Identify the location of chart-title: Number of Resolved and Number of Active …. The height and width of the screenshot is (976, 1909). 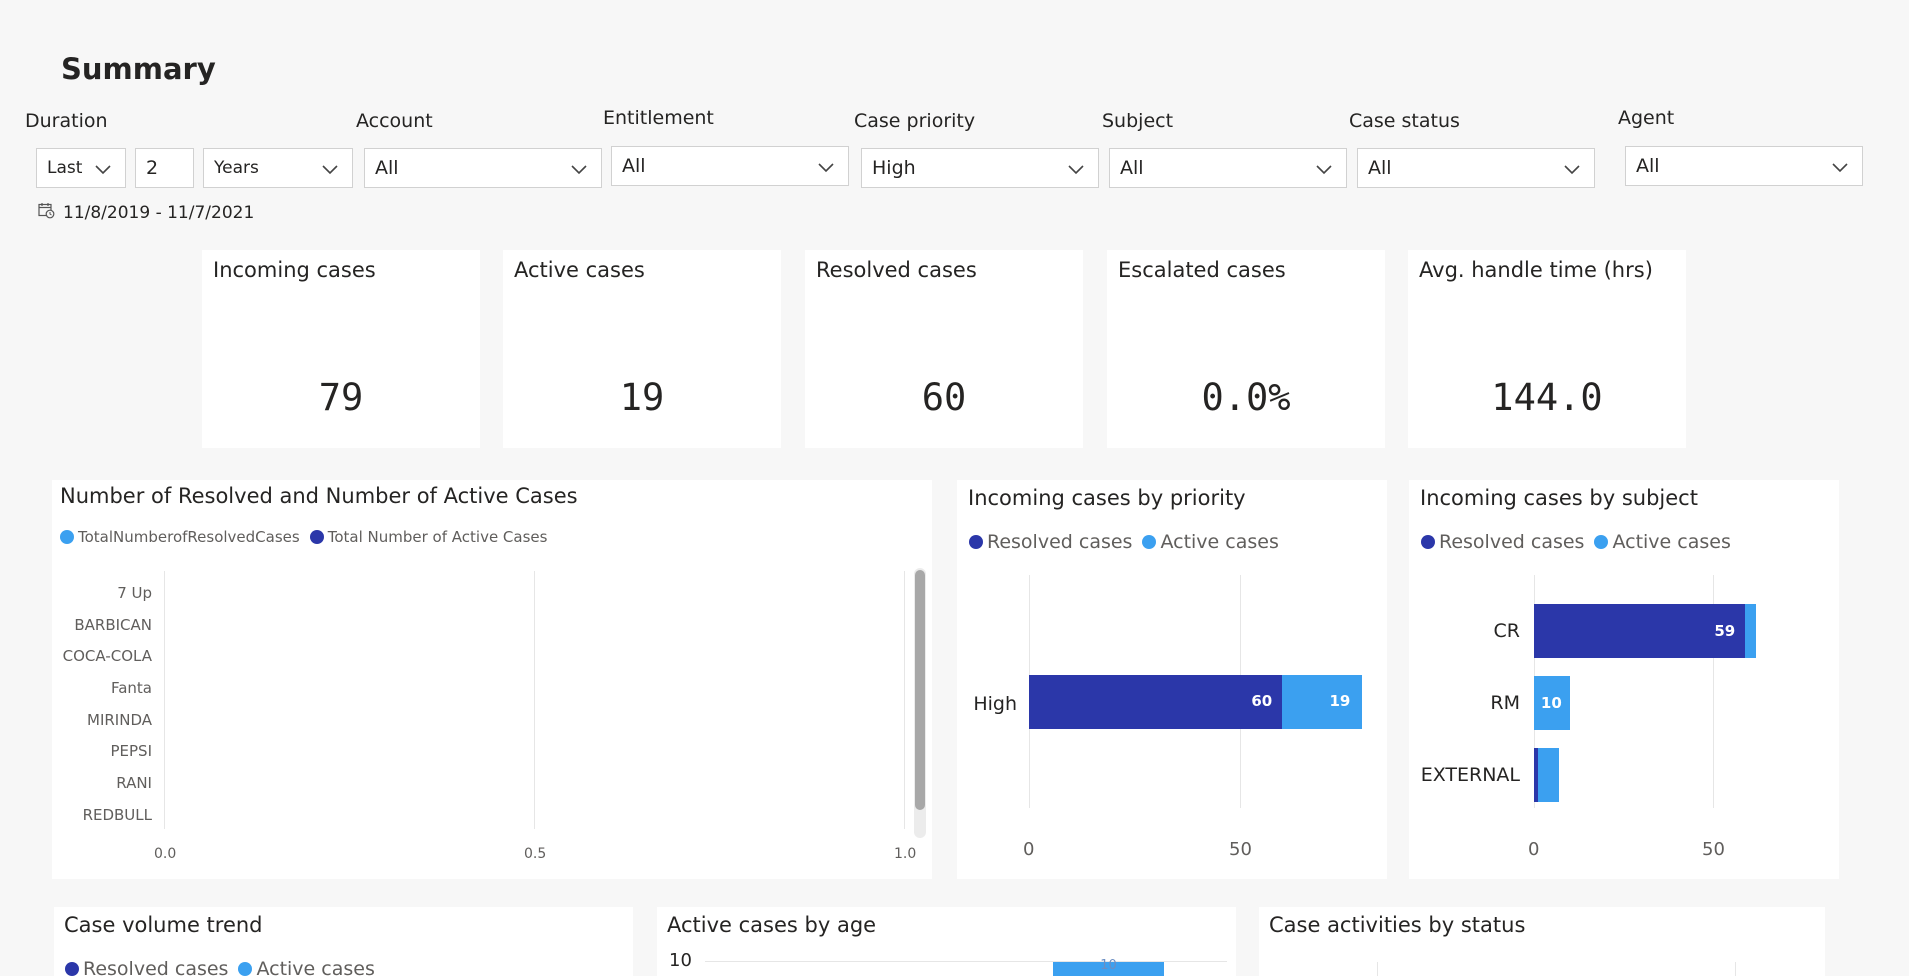
(319, 496).